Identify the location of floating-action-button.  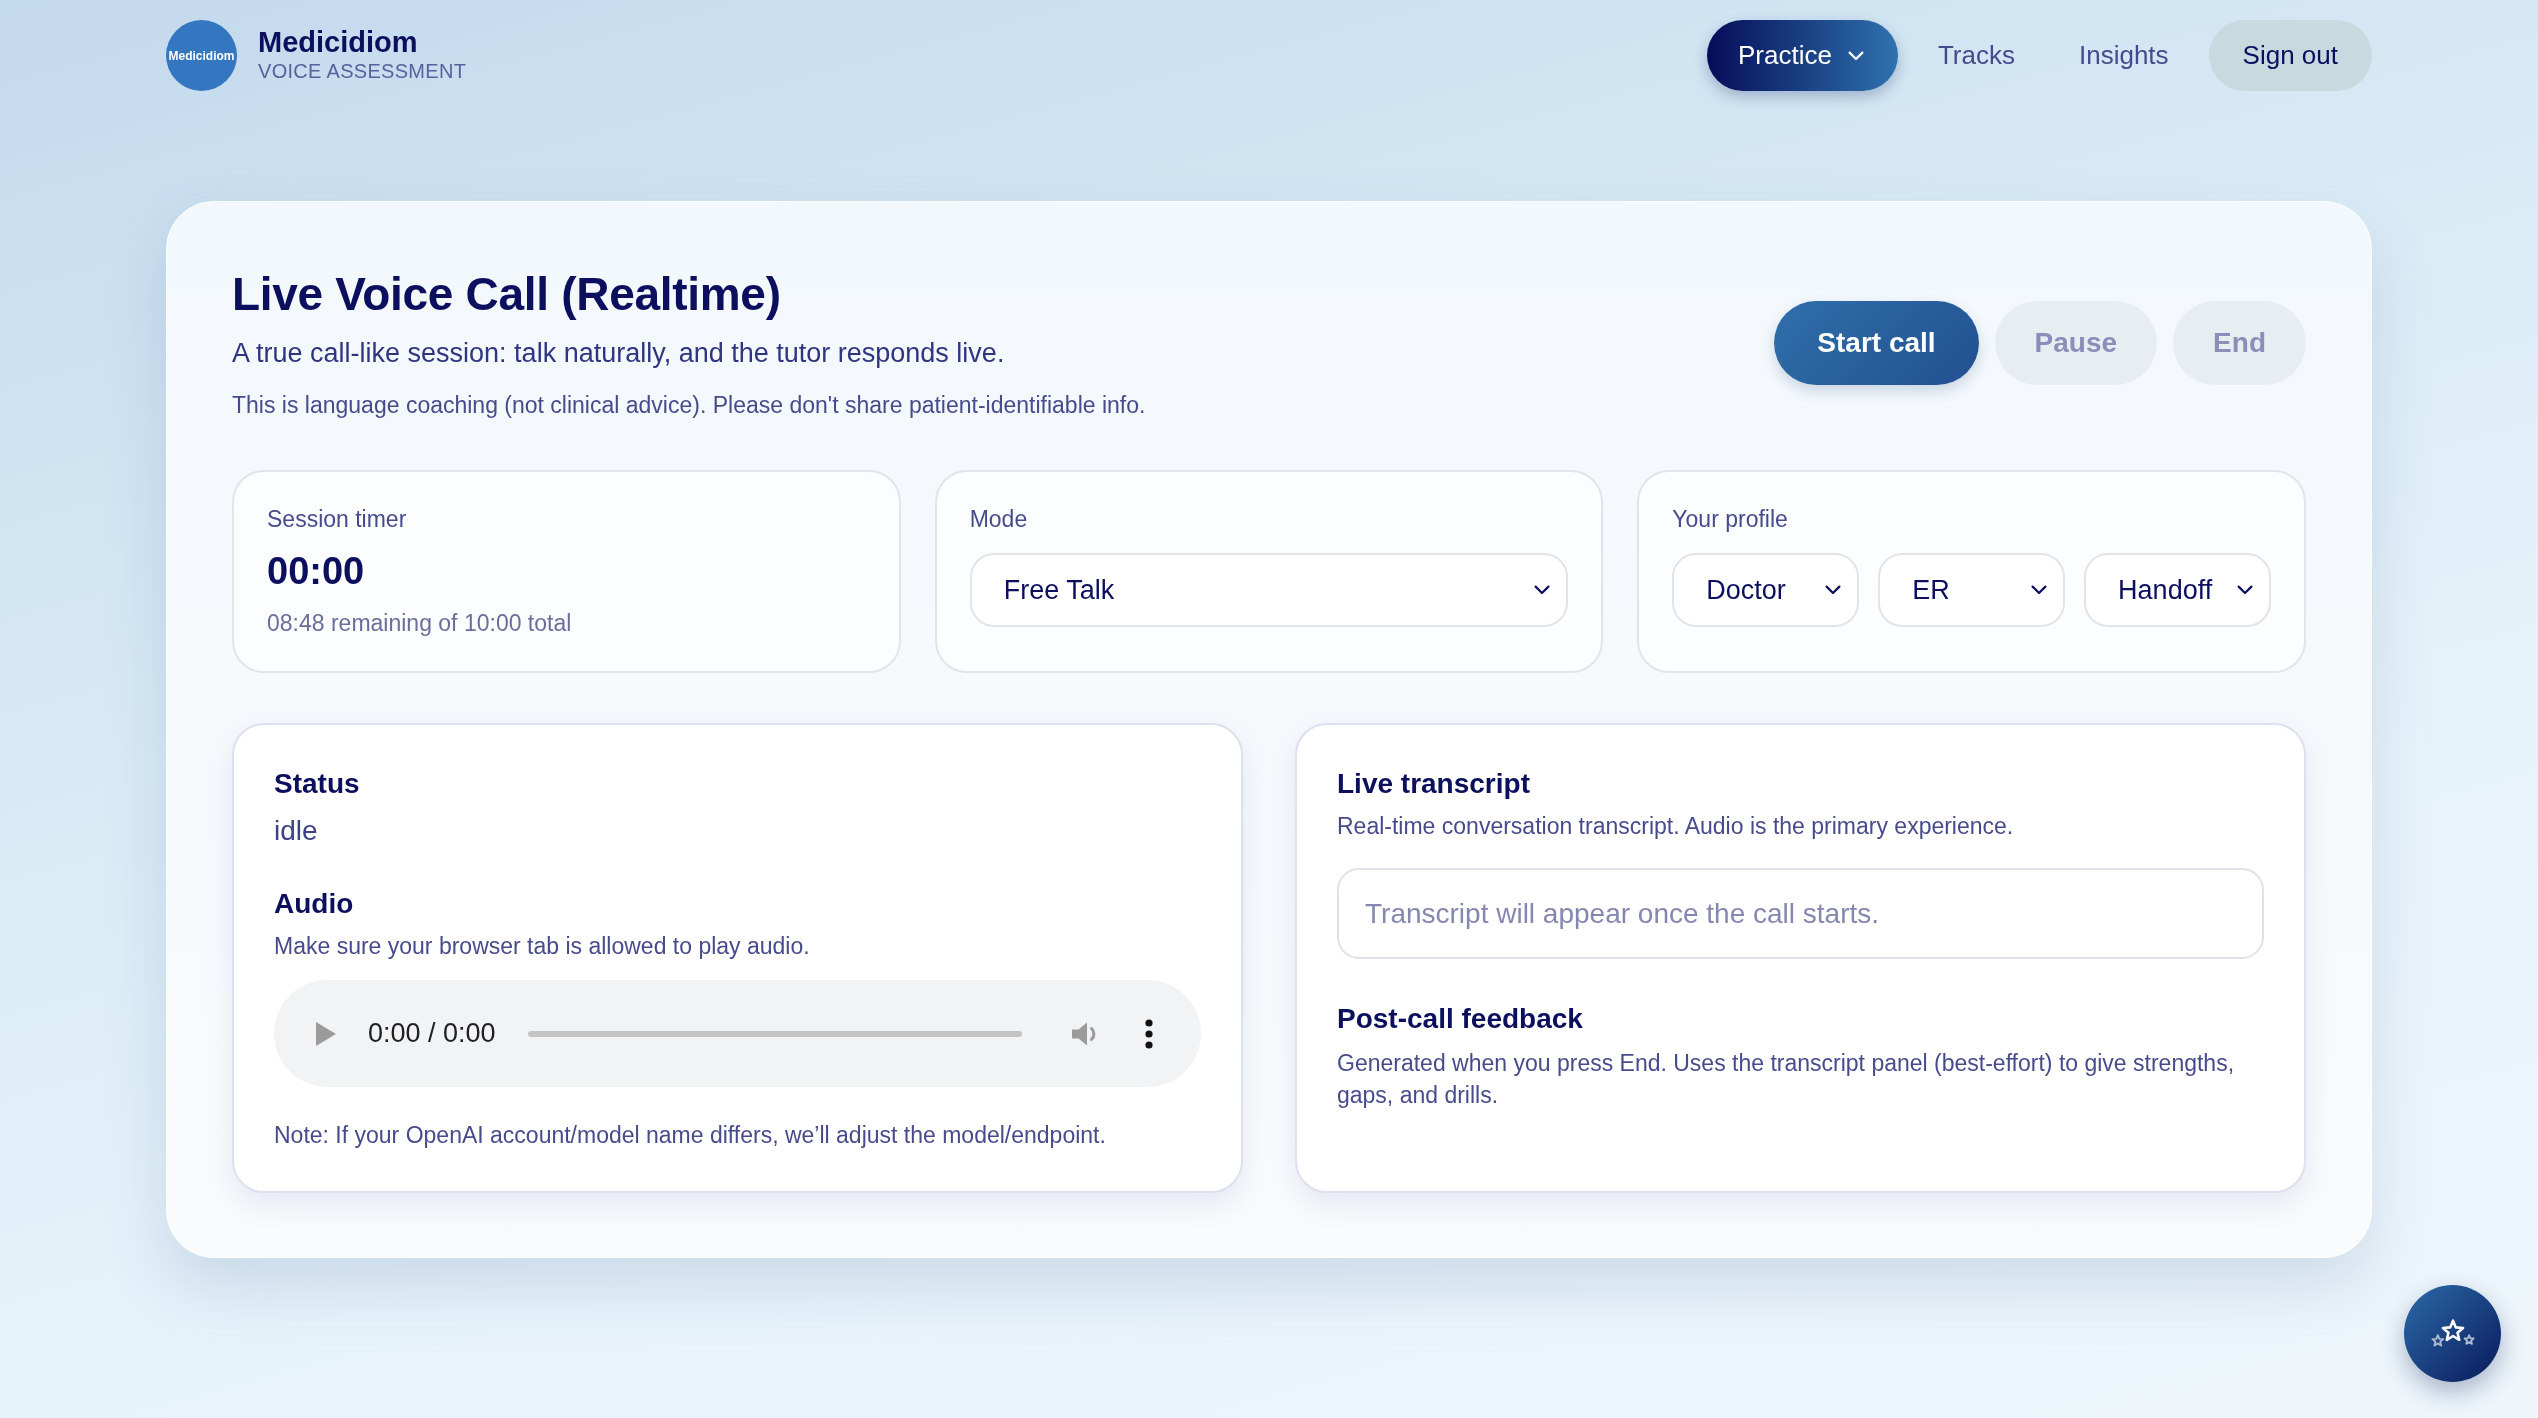
(2452, 1333).